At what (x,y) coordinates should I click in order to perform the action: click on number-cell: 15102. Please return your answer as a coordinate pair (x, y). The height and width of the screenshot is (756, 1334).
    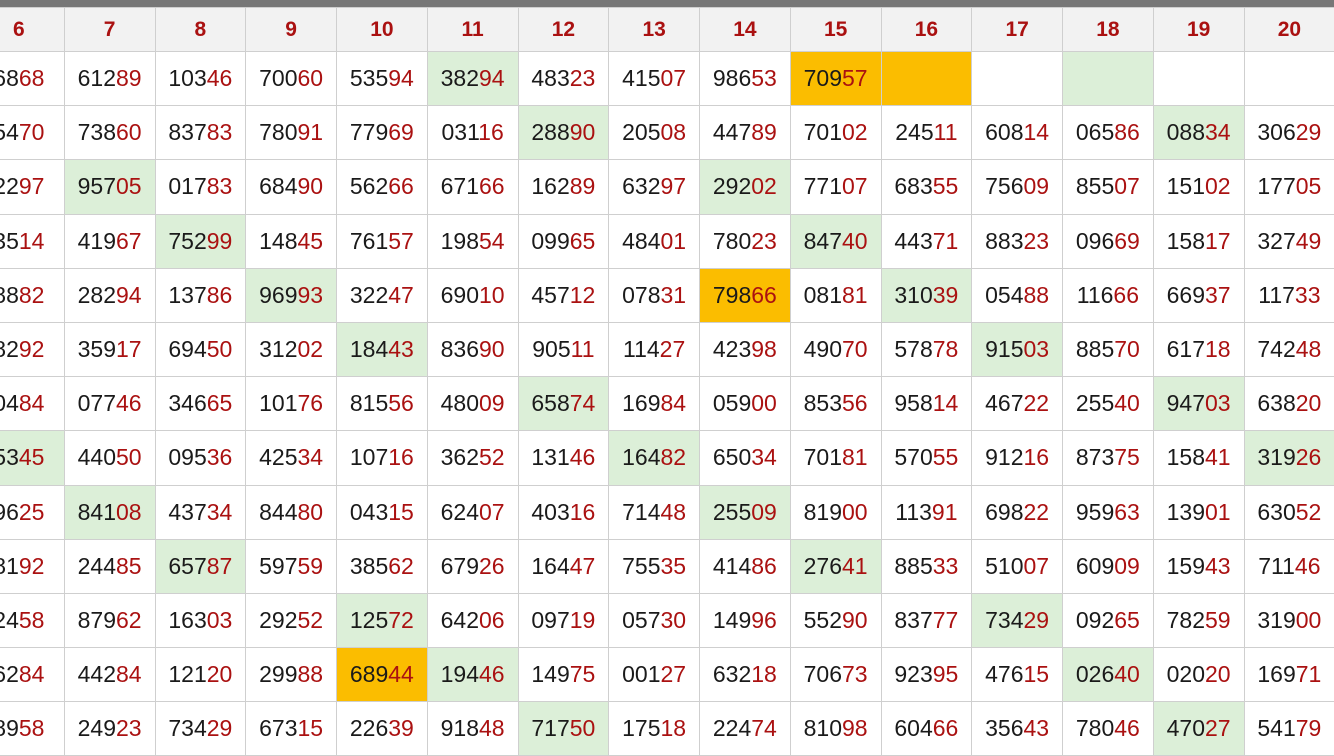
    Looking at the image, I should click on (1198, 187).